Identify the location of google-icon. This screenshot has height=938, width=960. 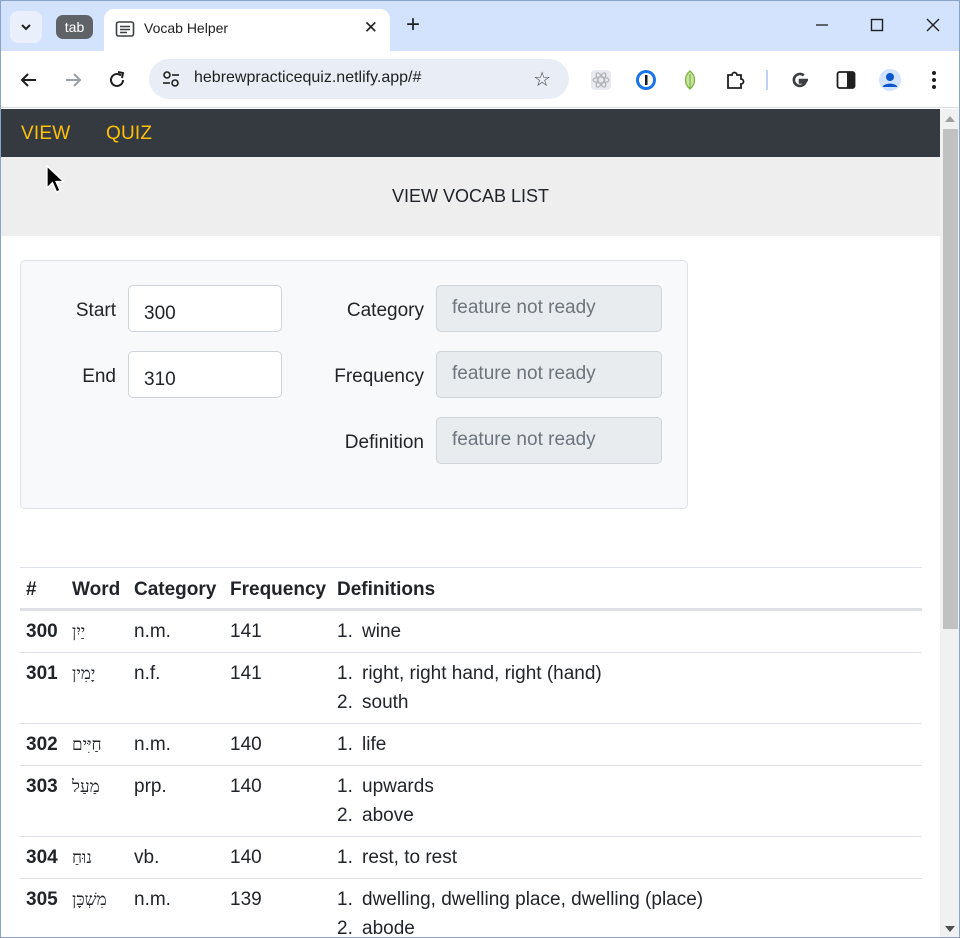
(800, 80).